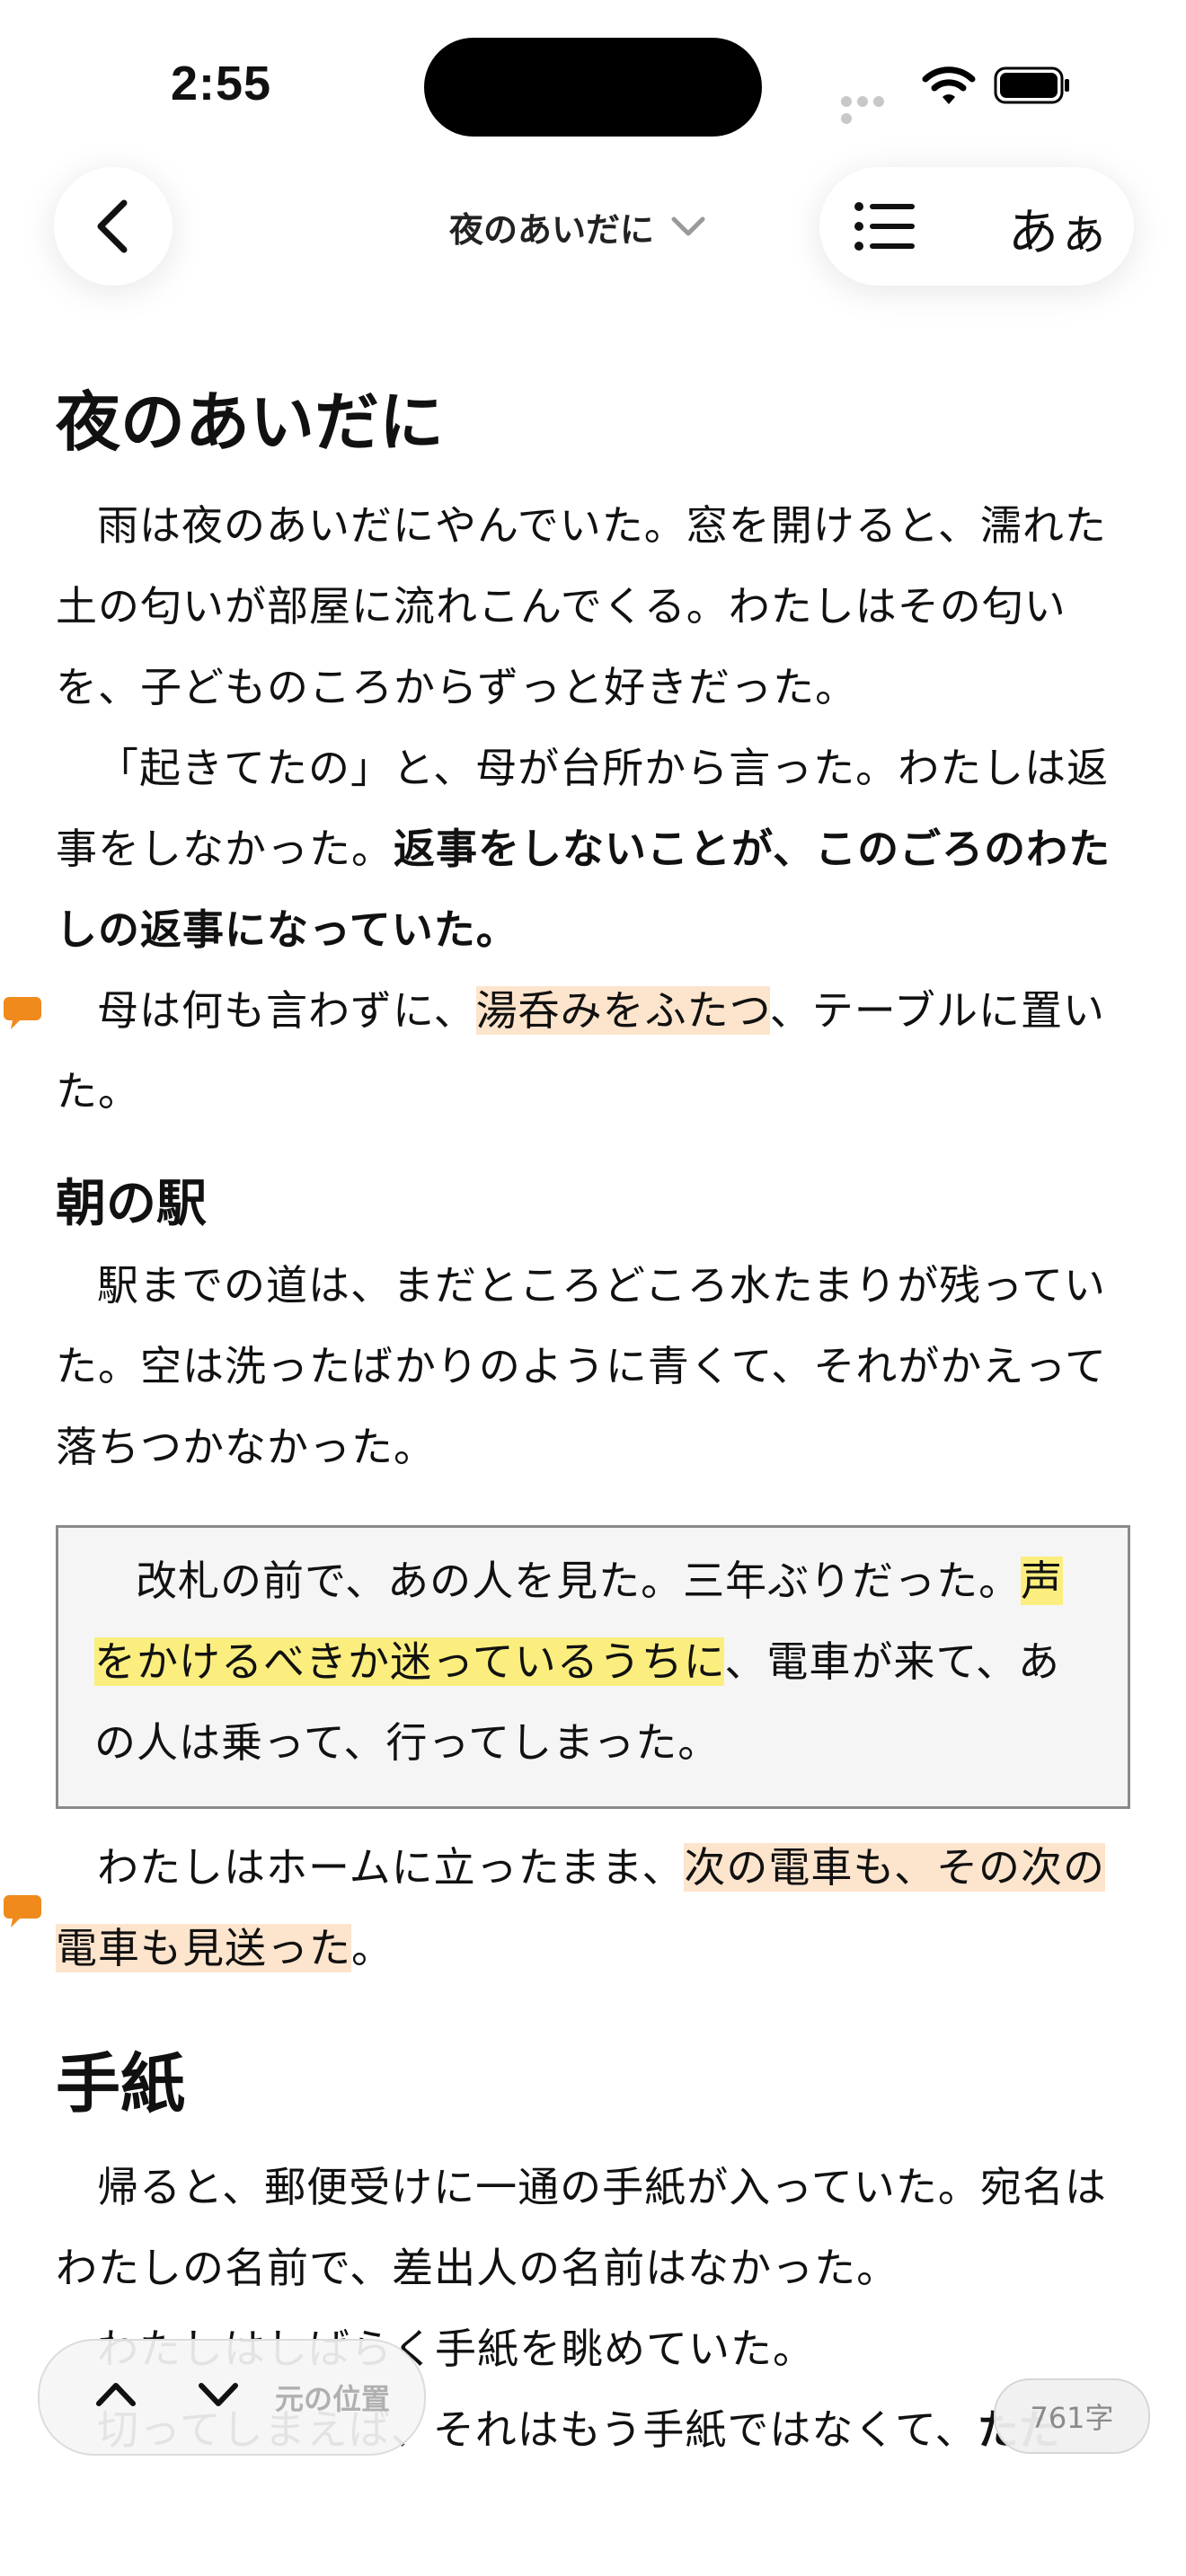 This screenshot has width=1186, height=2576. I want to click on position-navigator: 元の位置, so click(232, 2397).